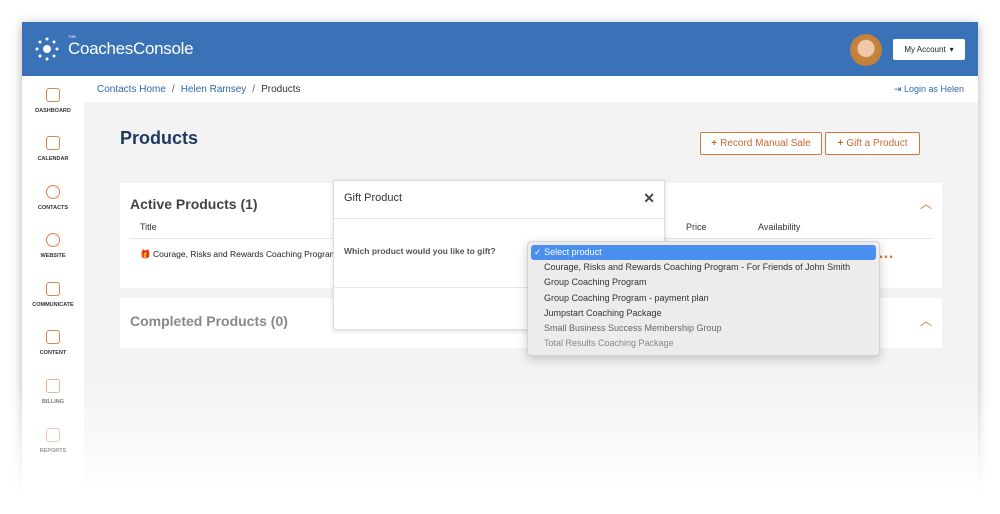 This screenshot has height=514, width=1000. Describe the element at coordinates (72, 36) in the screenshot. I see `brand-small: THE` at that location.